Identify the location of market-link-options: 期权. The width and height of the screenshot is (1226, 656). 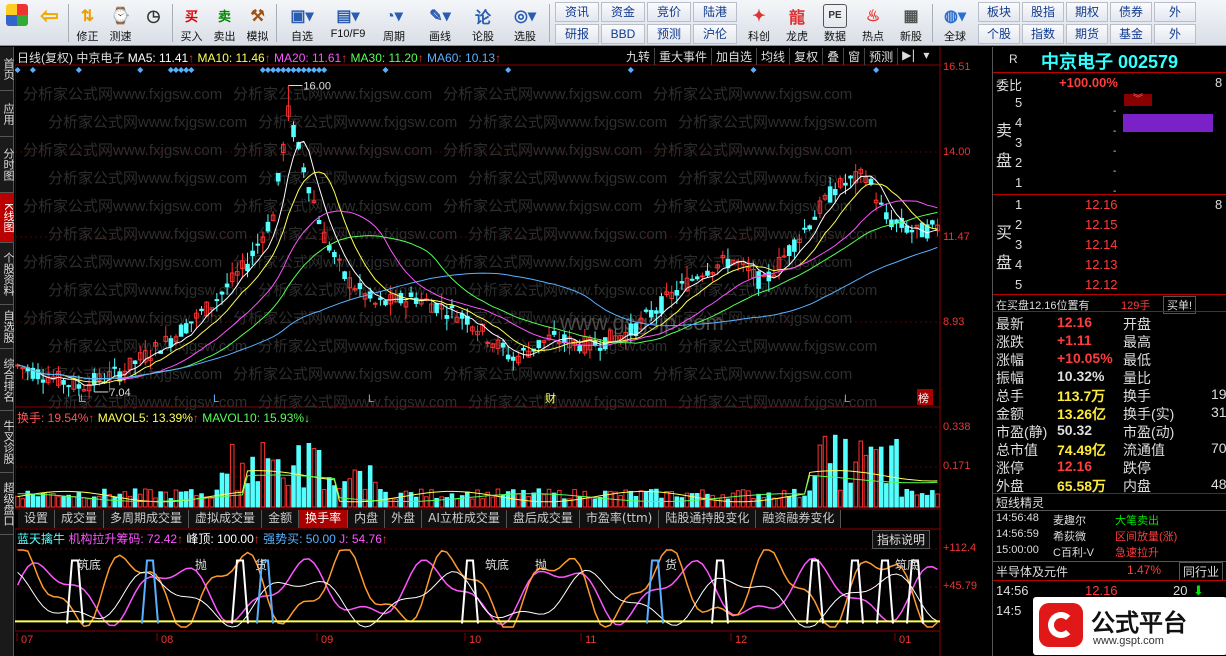
(1087, 11).